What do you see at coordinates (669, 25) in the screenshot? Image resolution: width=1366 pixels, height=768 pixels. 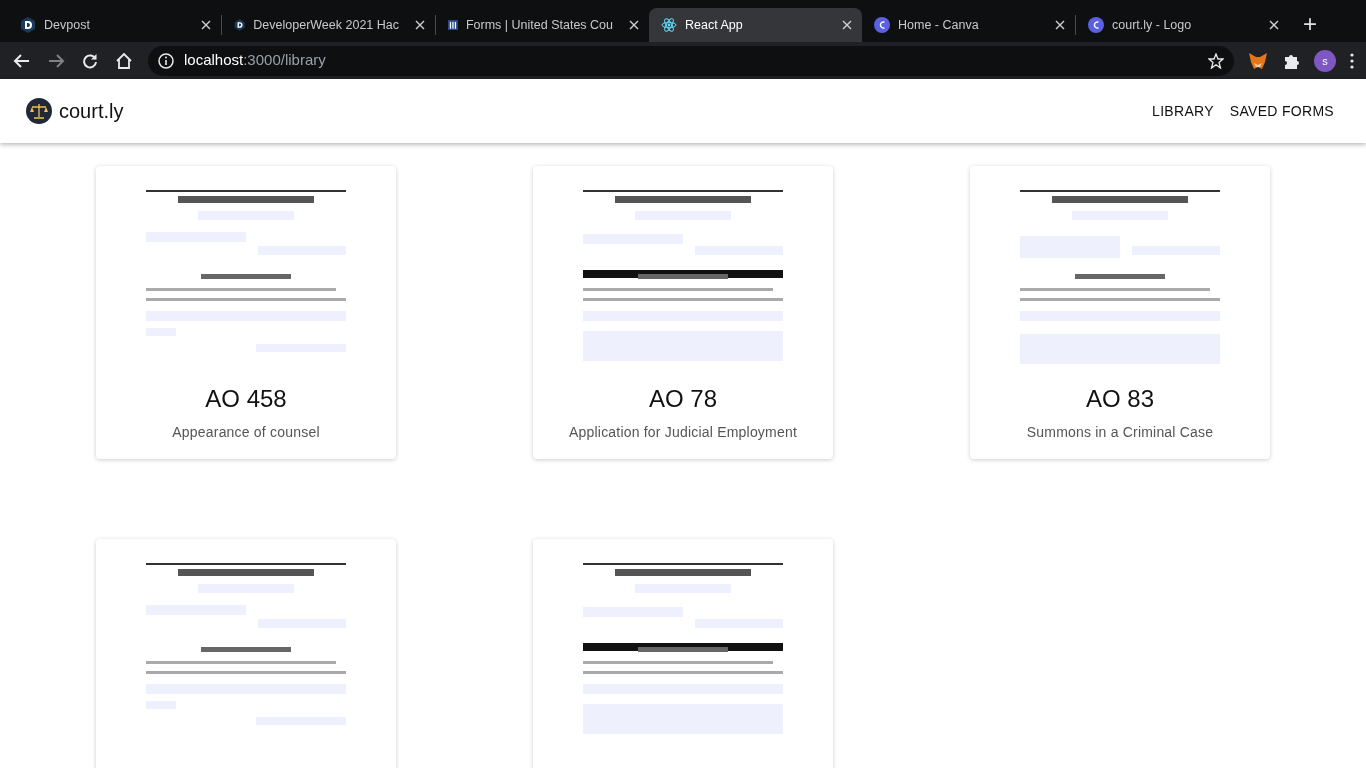 I see `atom-icon` at bounding box center [669, 25].